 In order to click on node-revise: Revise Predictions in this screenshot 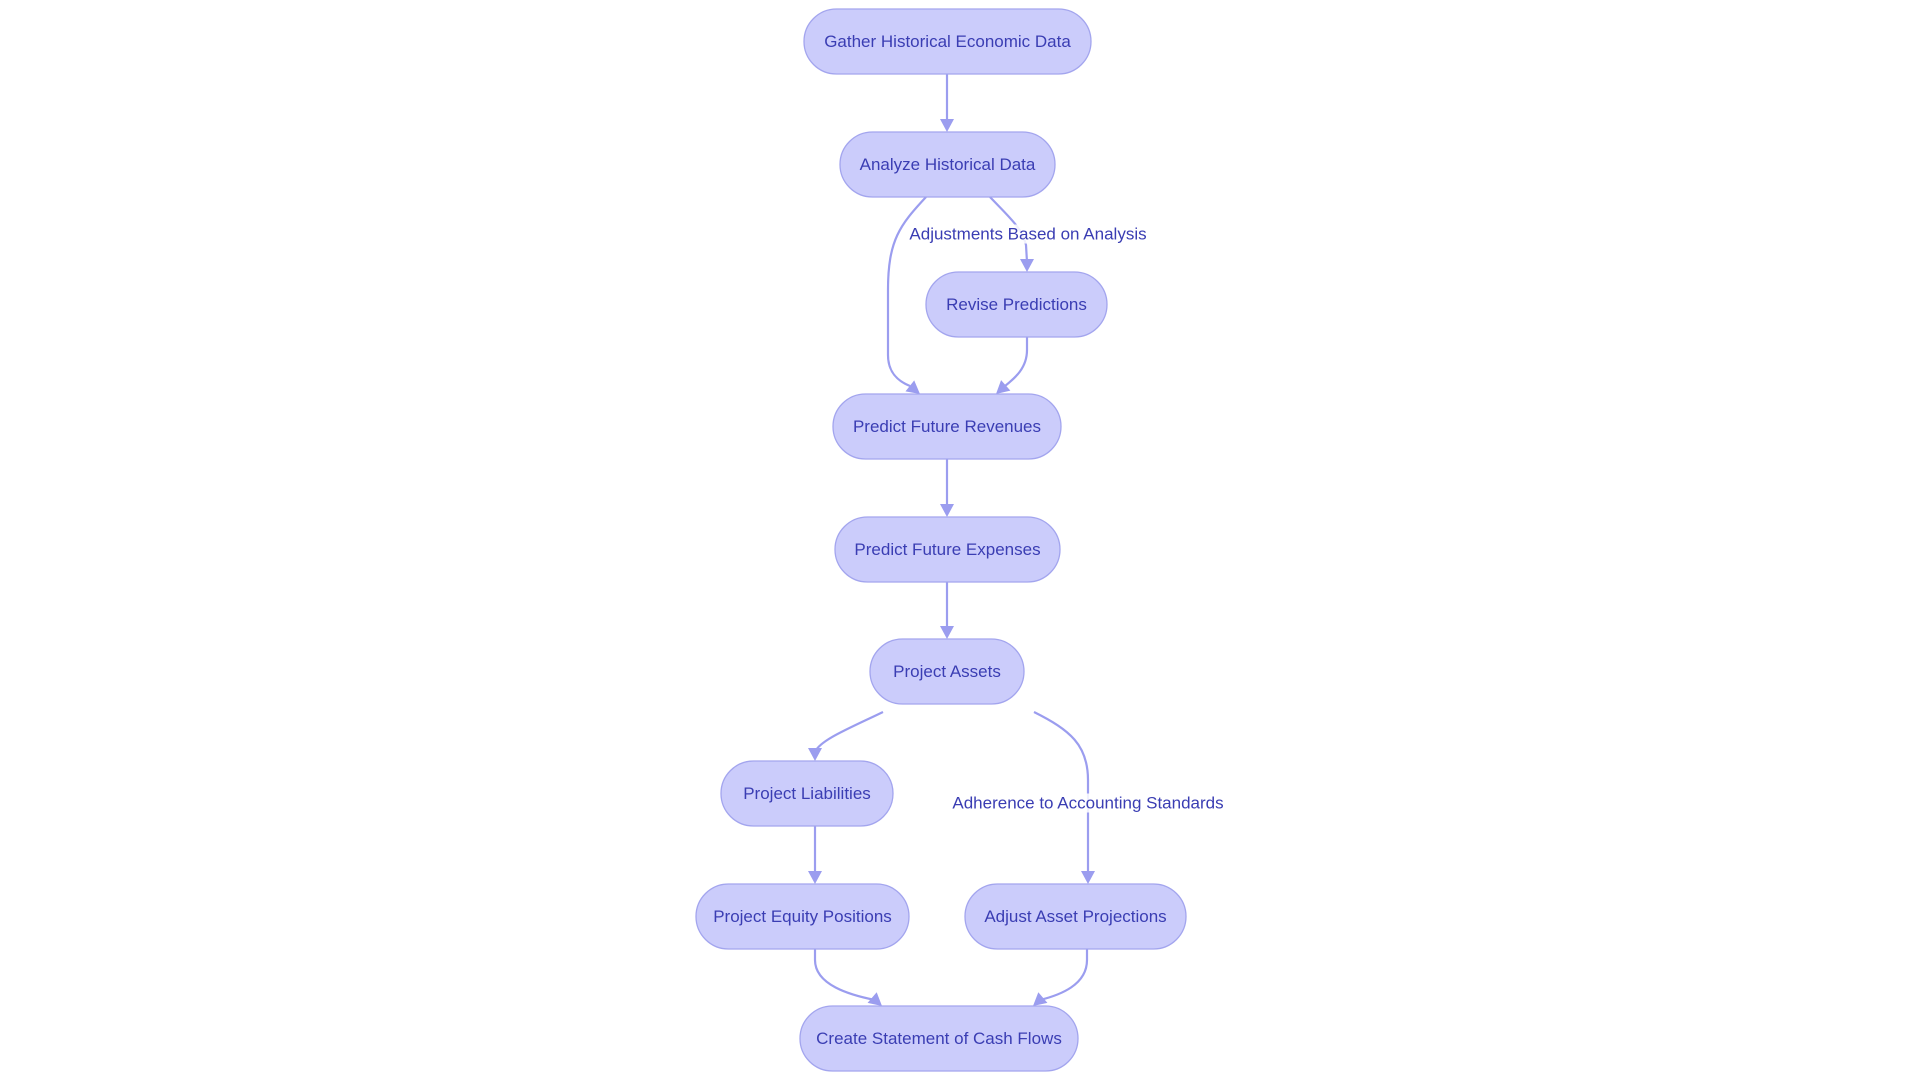, I will do `click(1016, 304)`.